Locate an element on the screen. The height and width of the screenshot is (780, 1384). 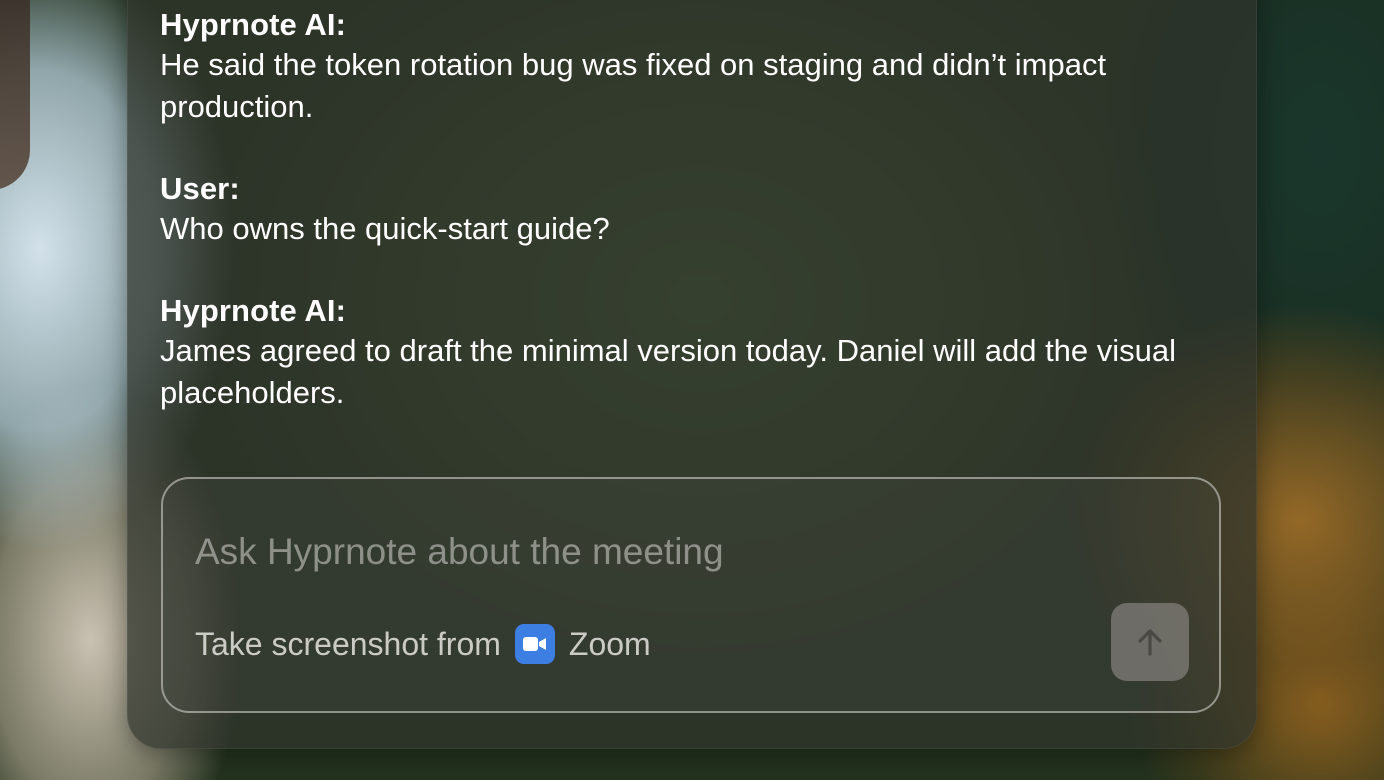
ask-input is located at coordinates (635, 552).